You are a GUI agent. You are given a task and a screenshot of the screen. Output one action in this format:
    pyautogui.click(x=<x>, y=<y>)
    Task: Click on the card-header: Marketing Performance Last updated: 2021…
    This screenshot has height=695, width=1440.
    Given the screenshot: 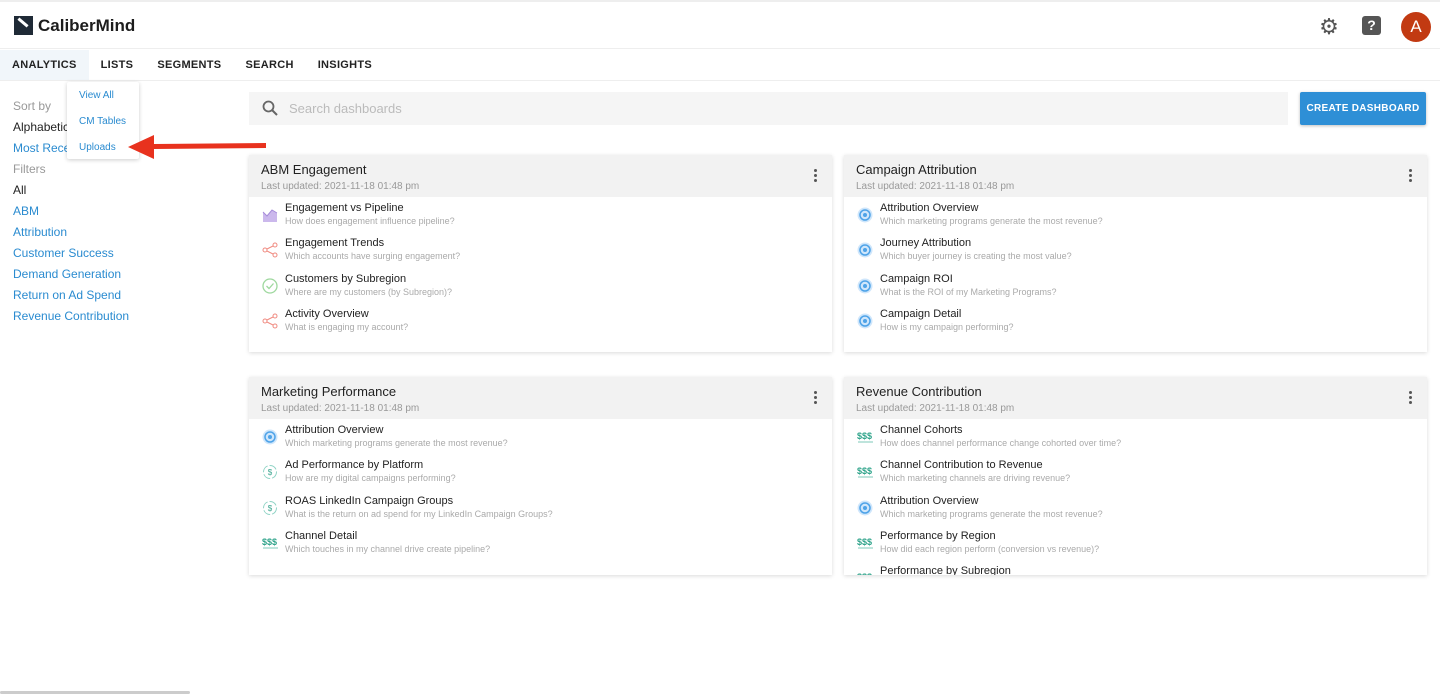 What is the action you would take?
    pyautogui.click(x=540, y=398)
    